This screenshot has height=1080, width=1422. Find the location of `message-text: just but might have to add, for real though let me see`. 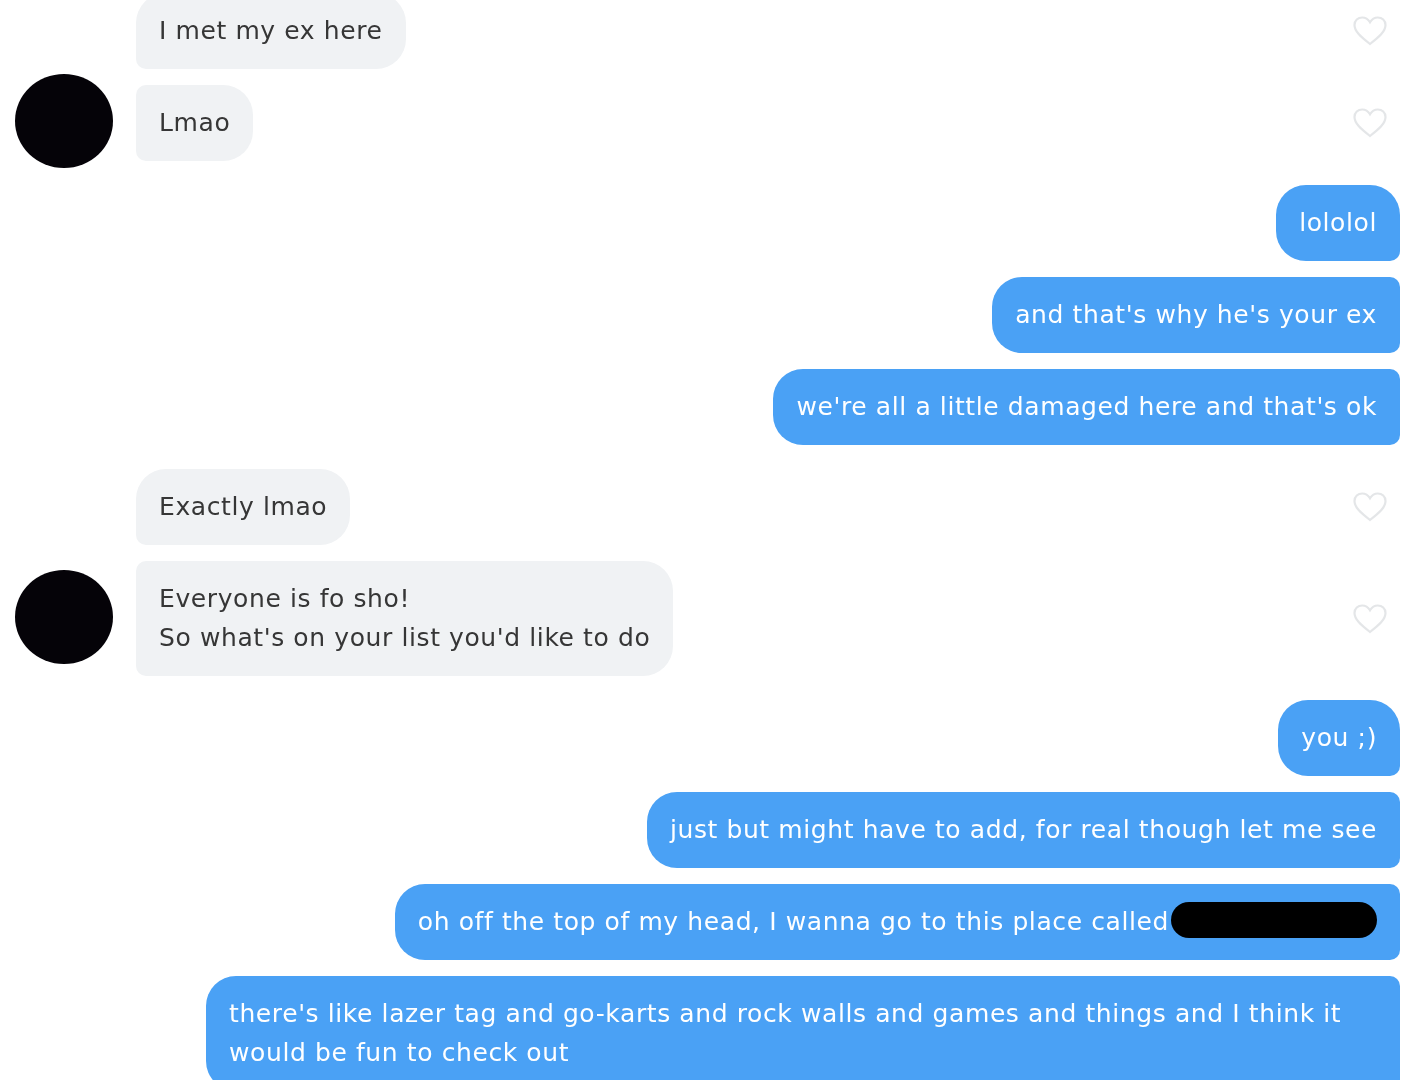

message-text: just but might have to add, for real though let me see is located at coordinates (1023, 829).